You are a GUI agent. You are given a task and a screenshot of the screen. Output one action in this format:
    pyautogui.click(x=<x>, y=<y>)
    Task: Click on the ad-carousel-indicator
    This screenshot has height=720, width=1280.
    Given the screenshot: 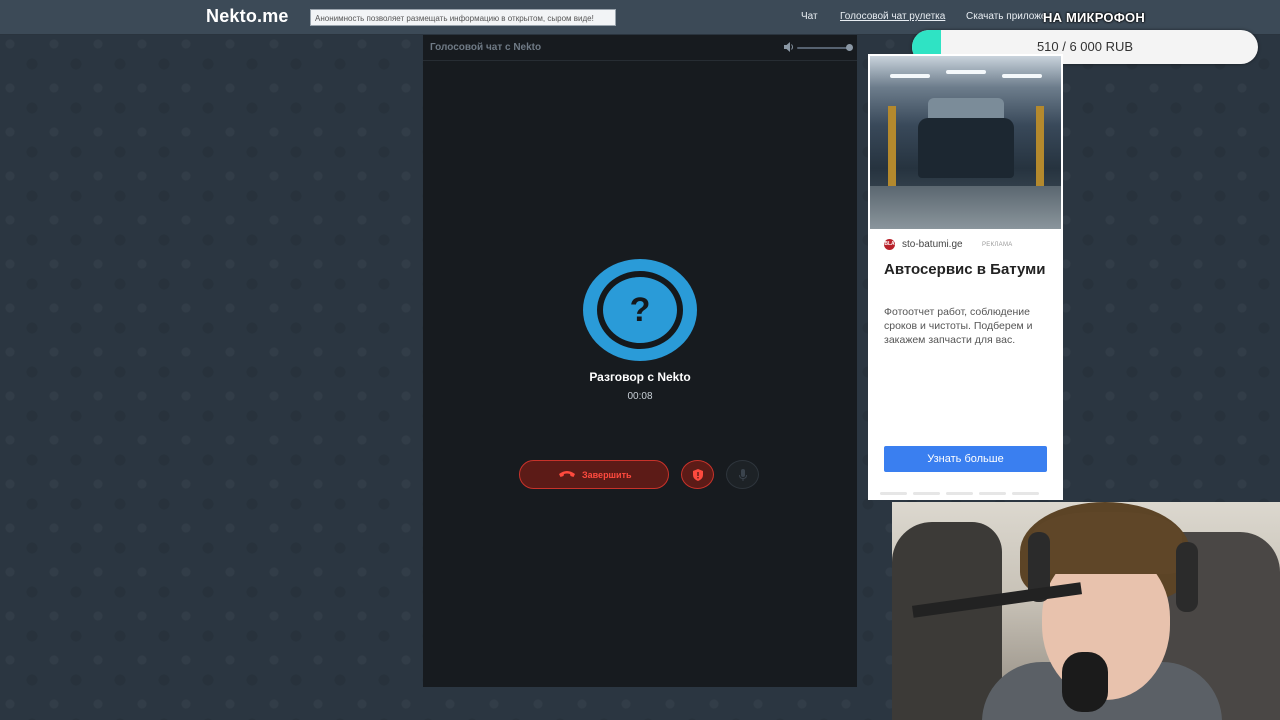 What is the action you would take?
    pyautogui.click(x=965, y=493)
    